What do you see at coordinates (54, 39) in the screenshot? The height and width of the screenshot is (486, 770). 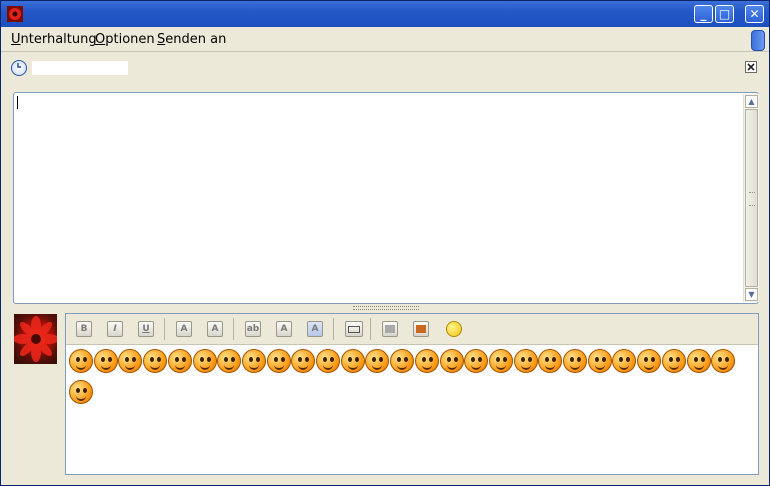 I see `menu-unterhaltung: Unterhaltung` at bounding box center [54, 39].